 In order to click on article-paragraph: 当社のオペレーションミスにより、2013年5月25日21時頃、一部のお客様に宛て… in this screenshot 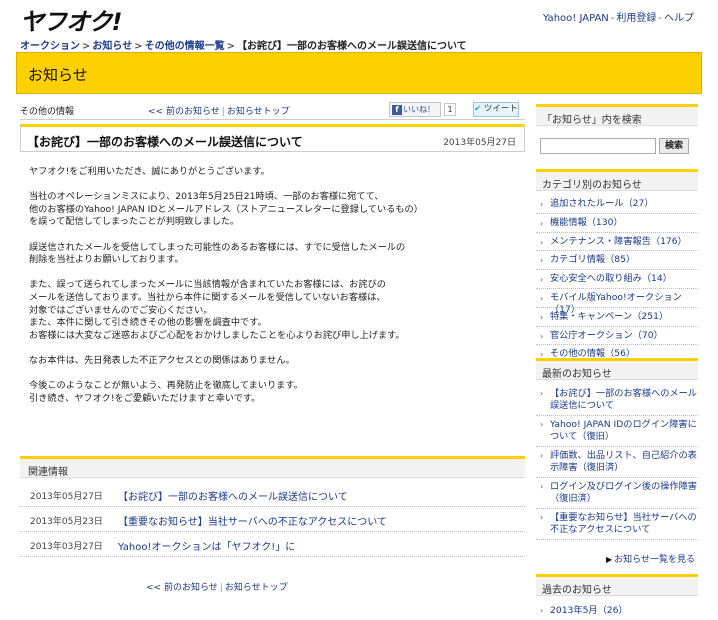, I will do `click(226, 209)`.